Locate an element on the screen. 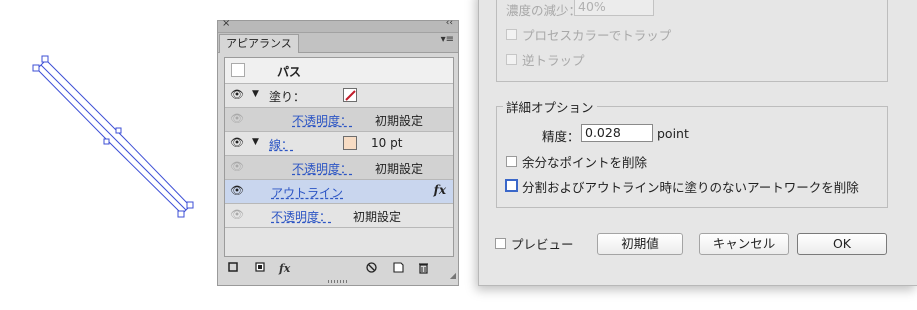 This screenshot has height=310, width=917. density-label: 濃度の減少： is located at coordinates (544, 10).